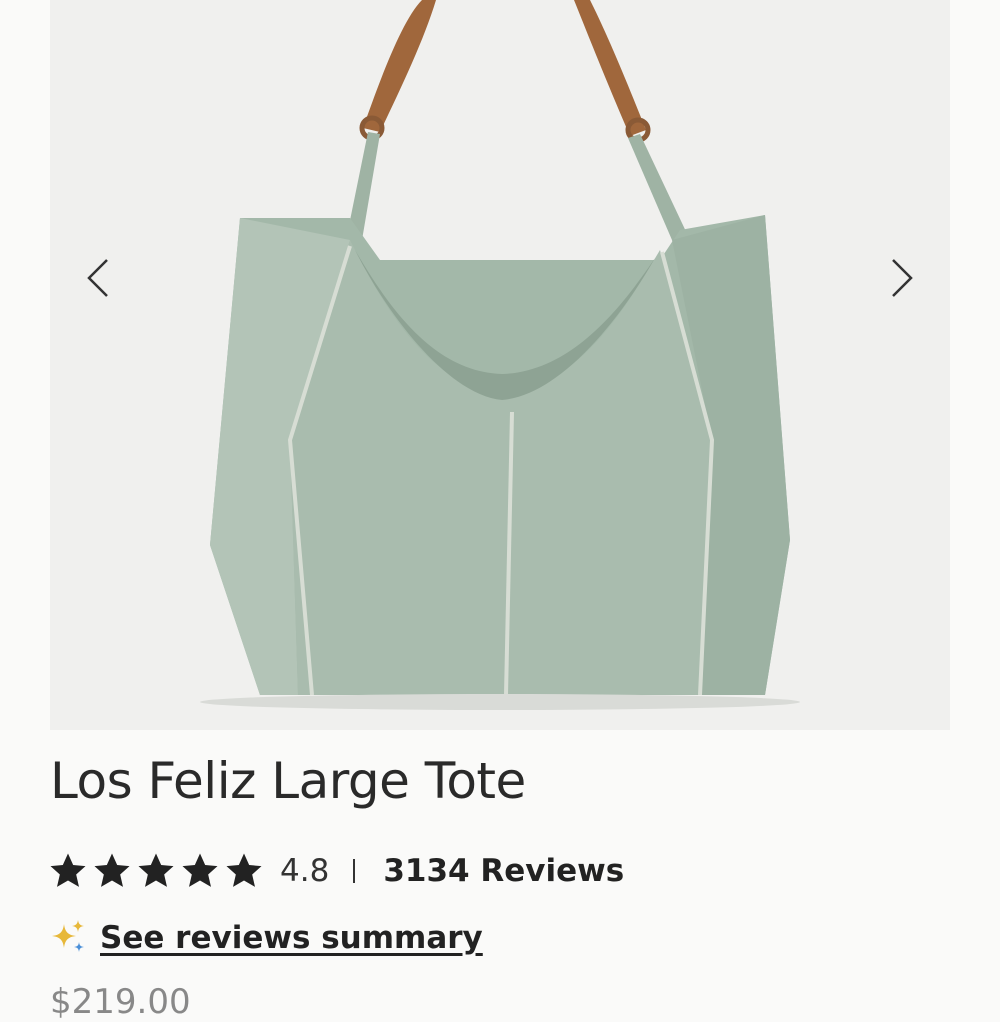 This screenshot has height=1022, width=1000. I want to click on reviews-summary-row: See reviews summary, so click(265, 938).